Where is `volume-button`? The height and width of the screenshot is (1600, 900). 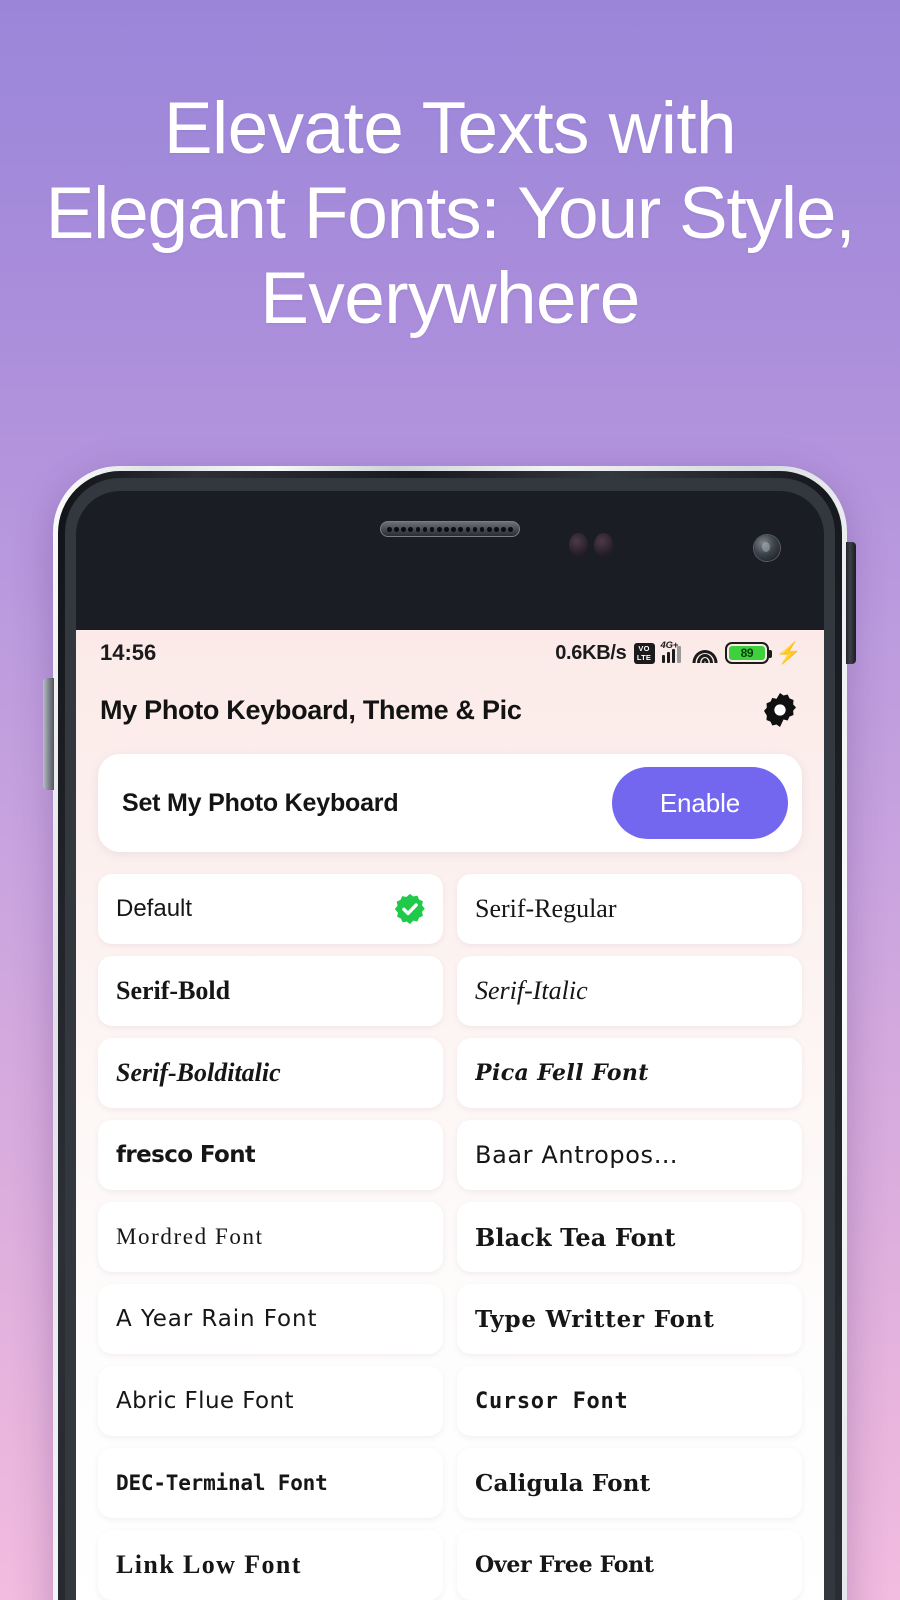
volume-button is located at coordinates (48, 734).